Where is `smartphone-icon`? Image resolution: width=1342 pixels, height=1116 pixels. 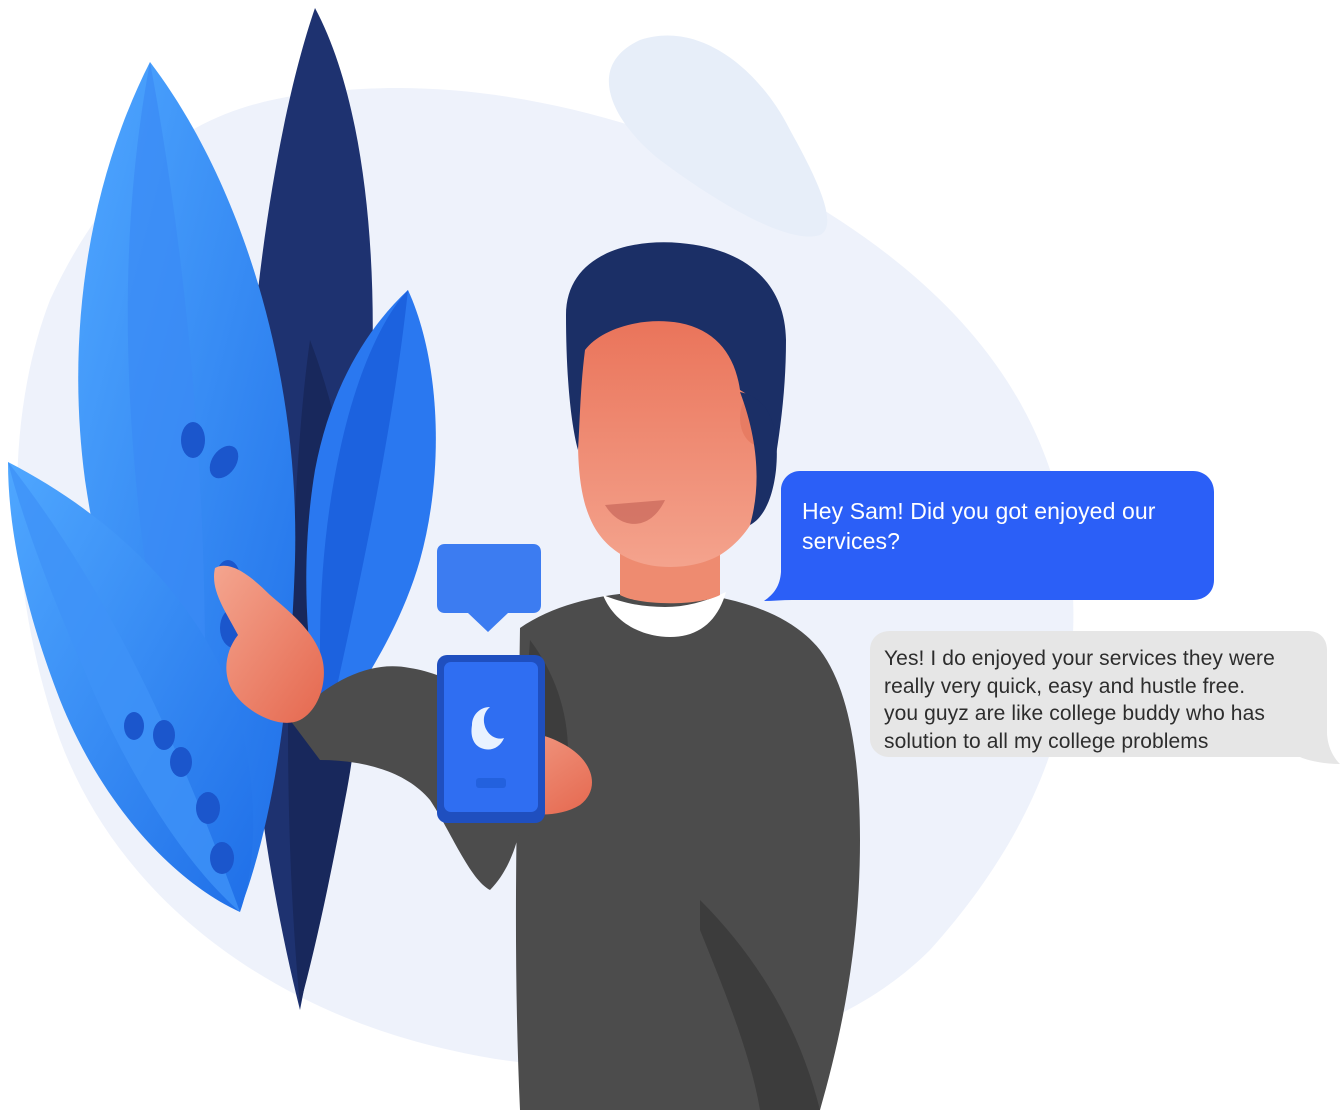 smartphone-icon is located at coordinates (491, 739).